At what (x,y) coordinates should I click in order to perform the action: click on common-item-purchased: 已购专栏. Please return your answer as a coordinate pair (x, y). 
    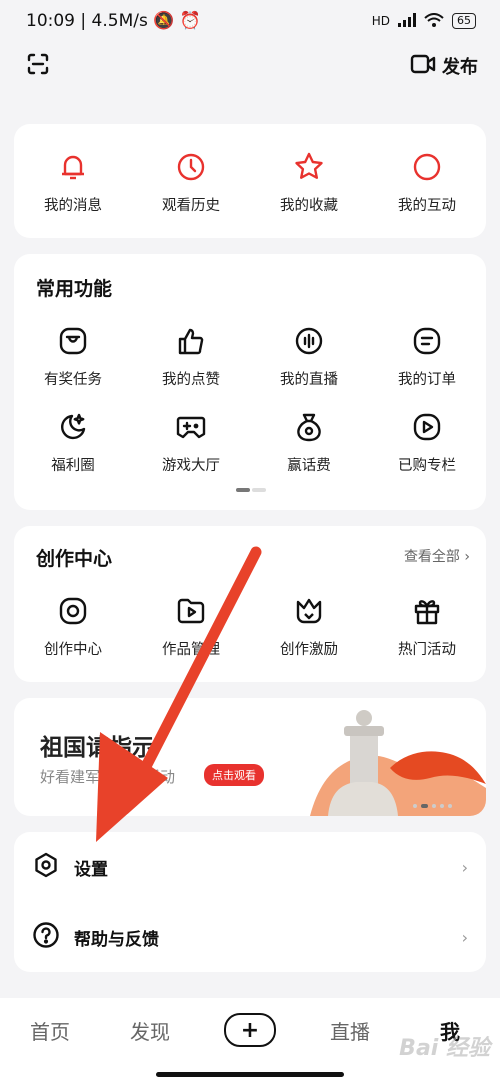
    Looking at the image, I should click on (427, 442).